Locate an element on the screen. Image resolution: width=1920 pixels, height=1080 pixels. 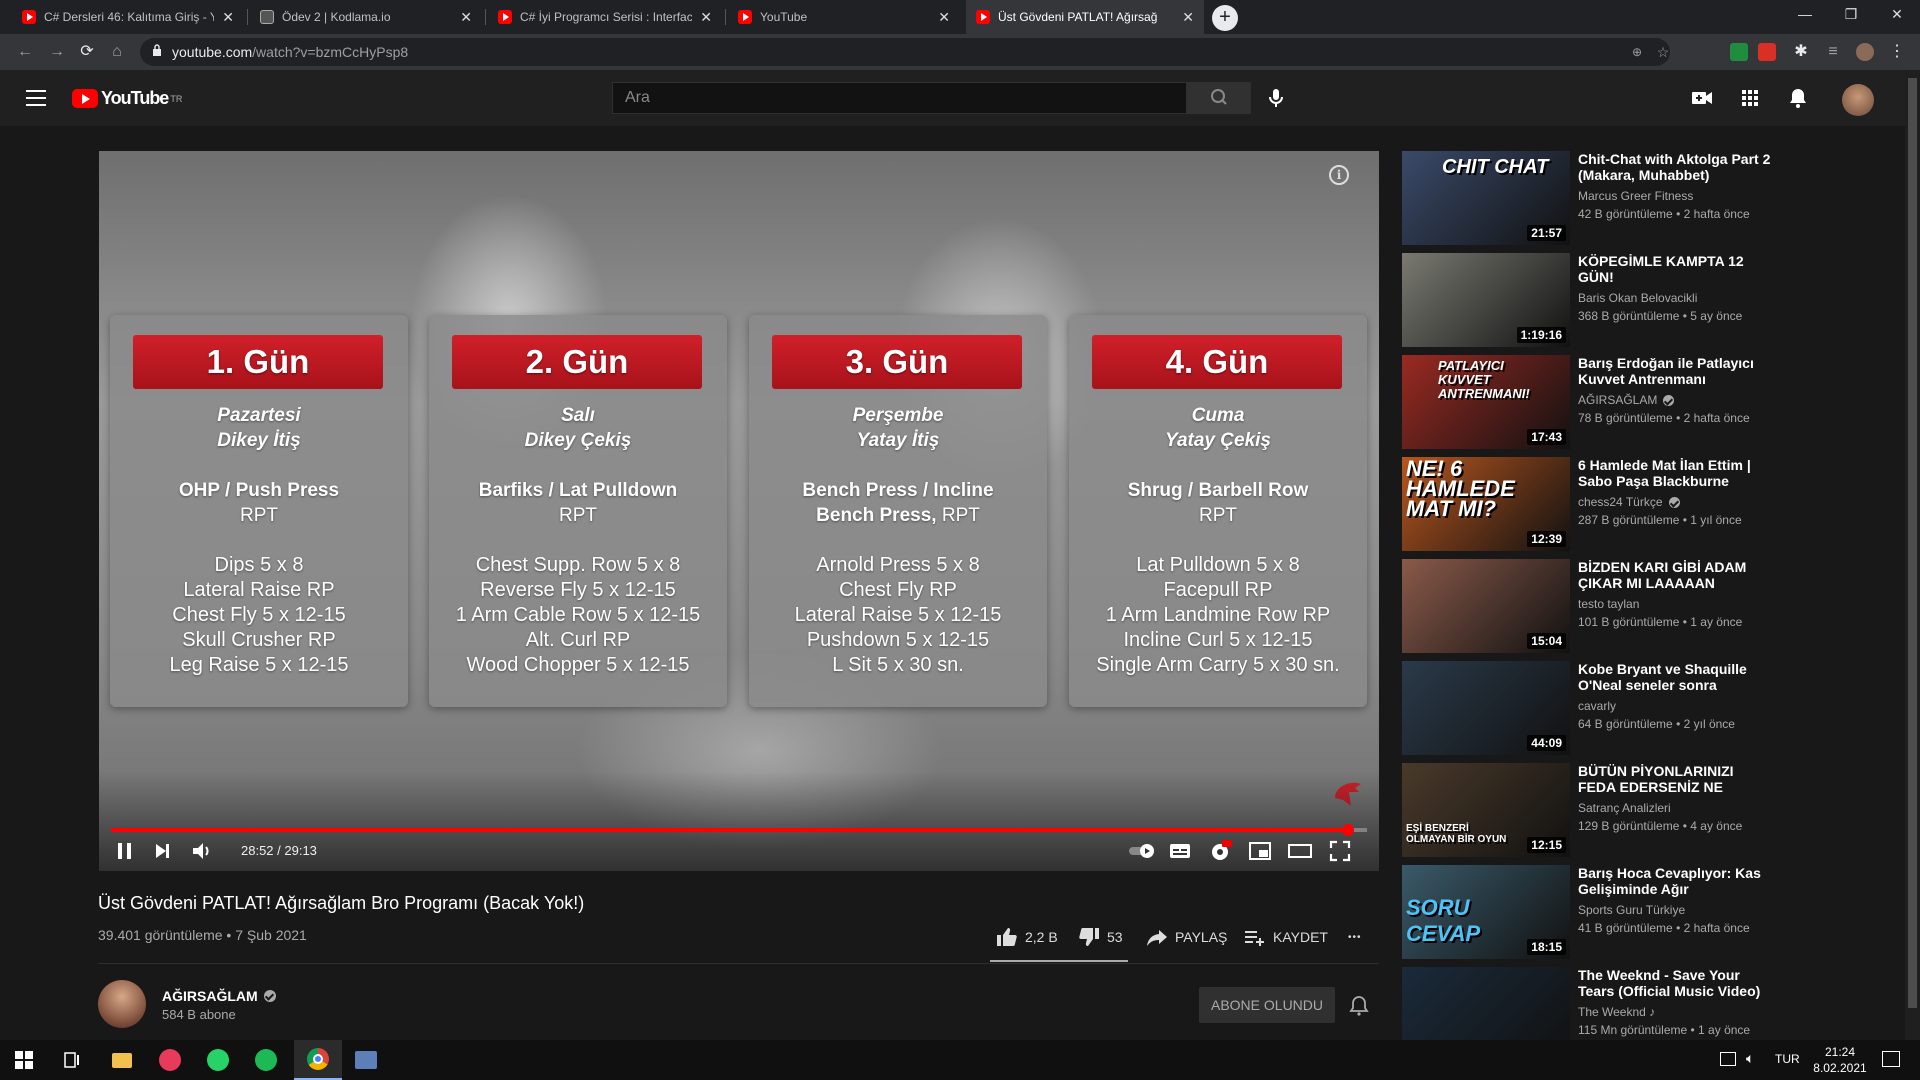
puzzle-icon: ✱ is located at coordinates (1801, 52).